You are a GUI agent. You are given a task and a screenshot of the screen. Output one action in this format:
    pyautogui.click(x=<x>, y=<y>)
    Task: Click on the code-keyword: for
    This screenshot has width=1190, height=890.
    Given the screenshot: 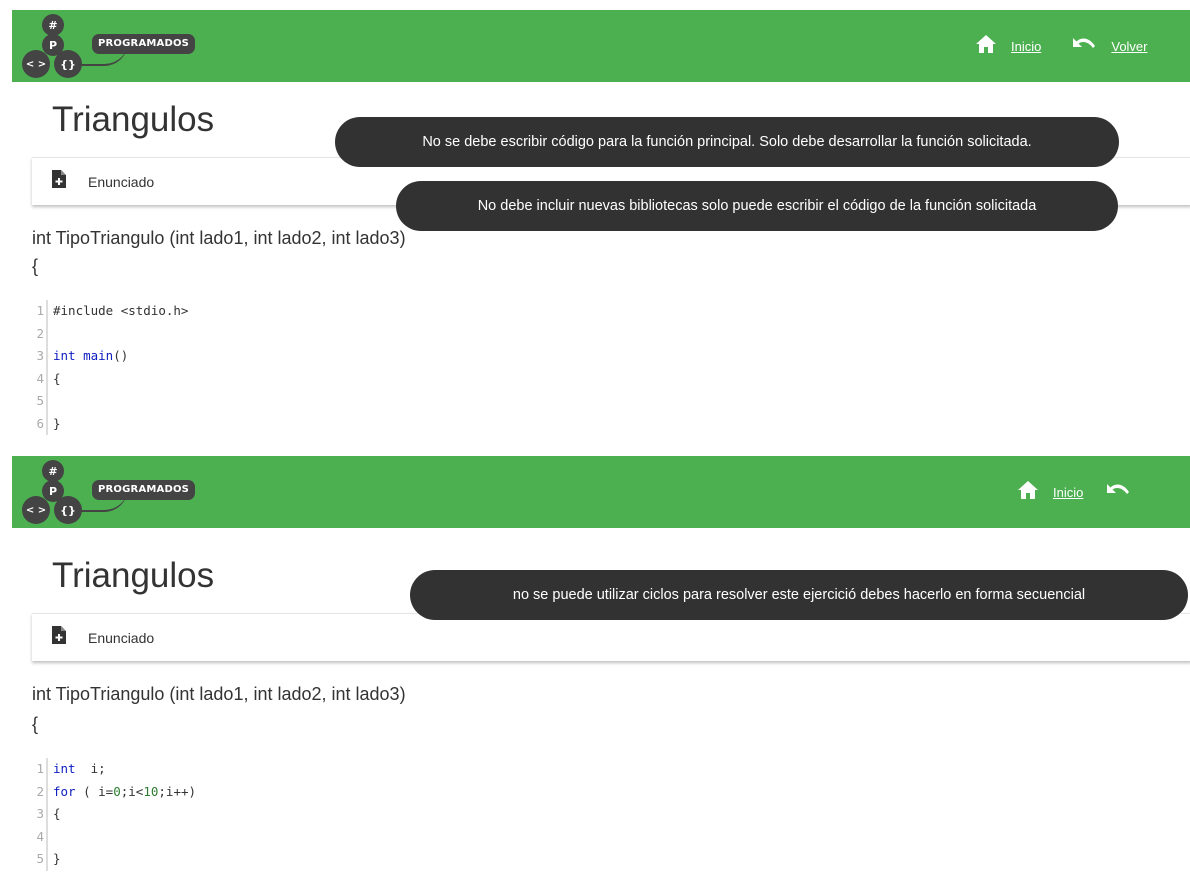 What is the action you would take?
    pyautogui.click(x=64, y=791)
    